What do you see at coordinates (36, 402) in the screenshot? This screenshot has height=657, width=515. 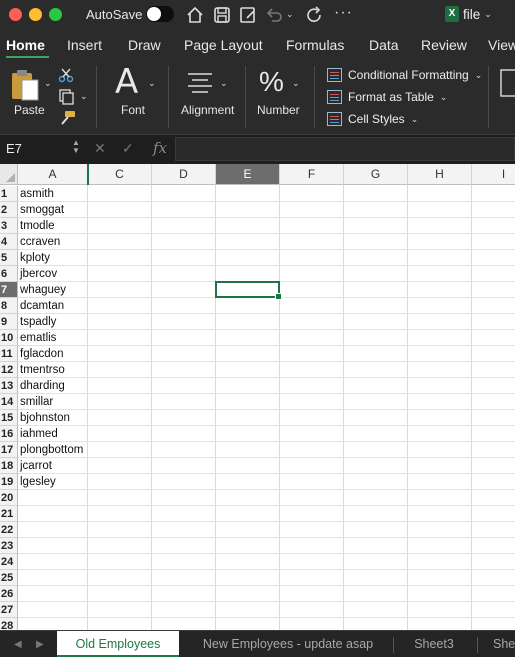 I see `cell-a14: smillar` at bounding box center [36, 402].